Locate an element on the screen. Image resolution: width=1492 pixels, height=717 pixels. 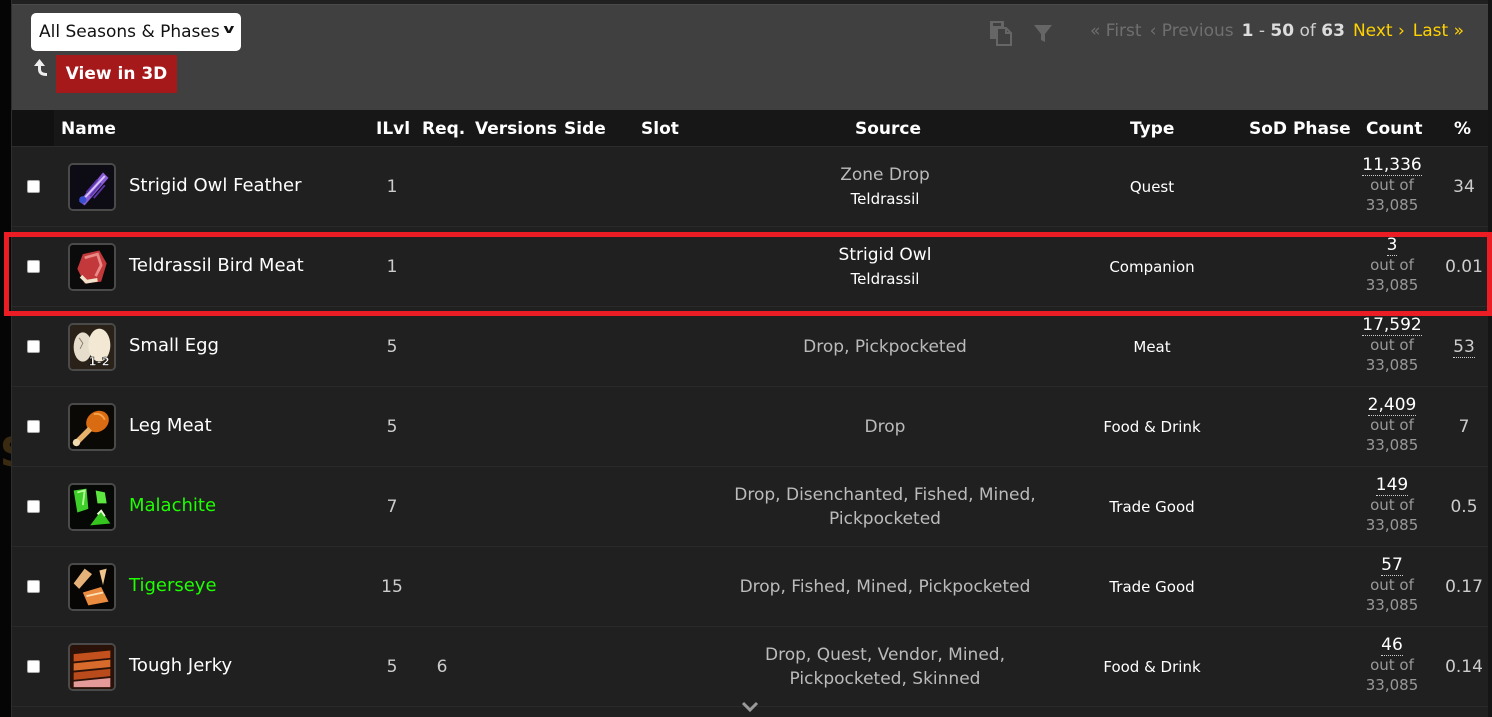
scrollbar-track is located at coordinates (1490, 358).